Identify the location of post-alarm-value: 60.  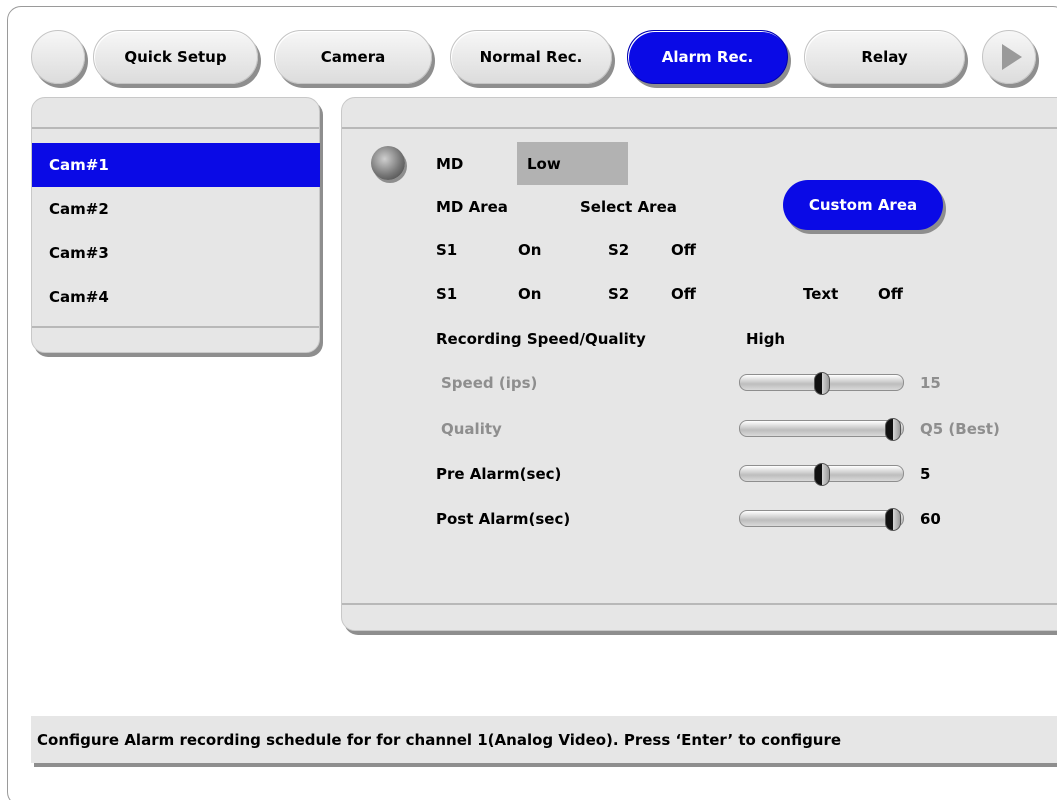
(930, 519).